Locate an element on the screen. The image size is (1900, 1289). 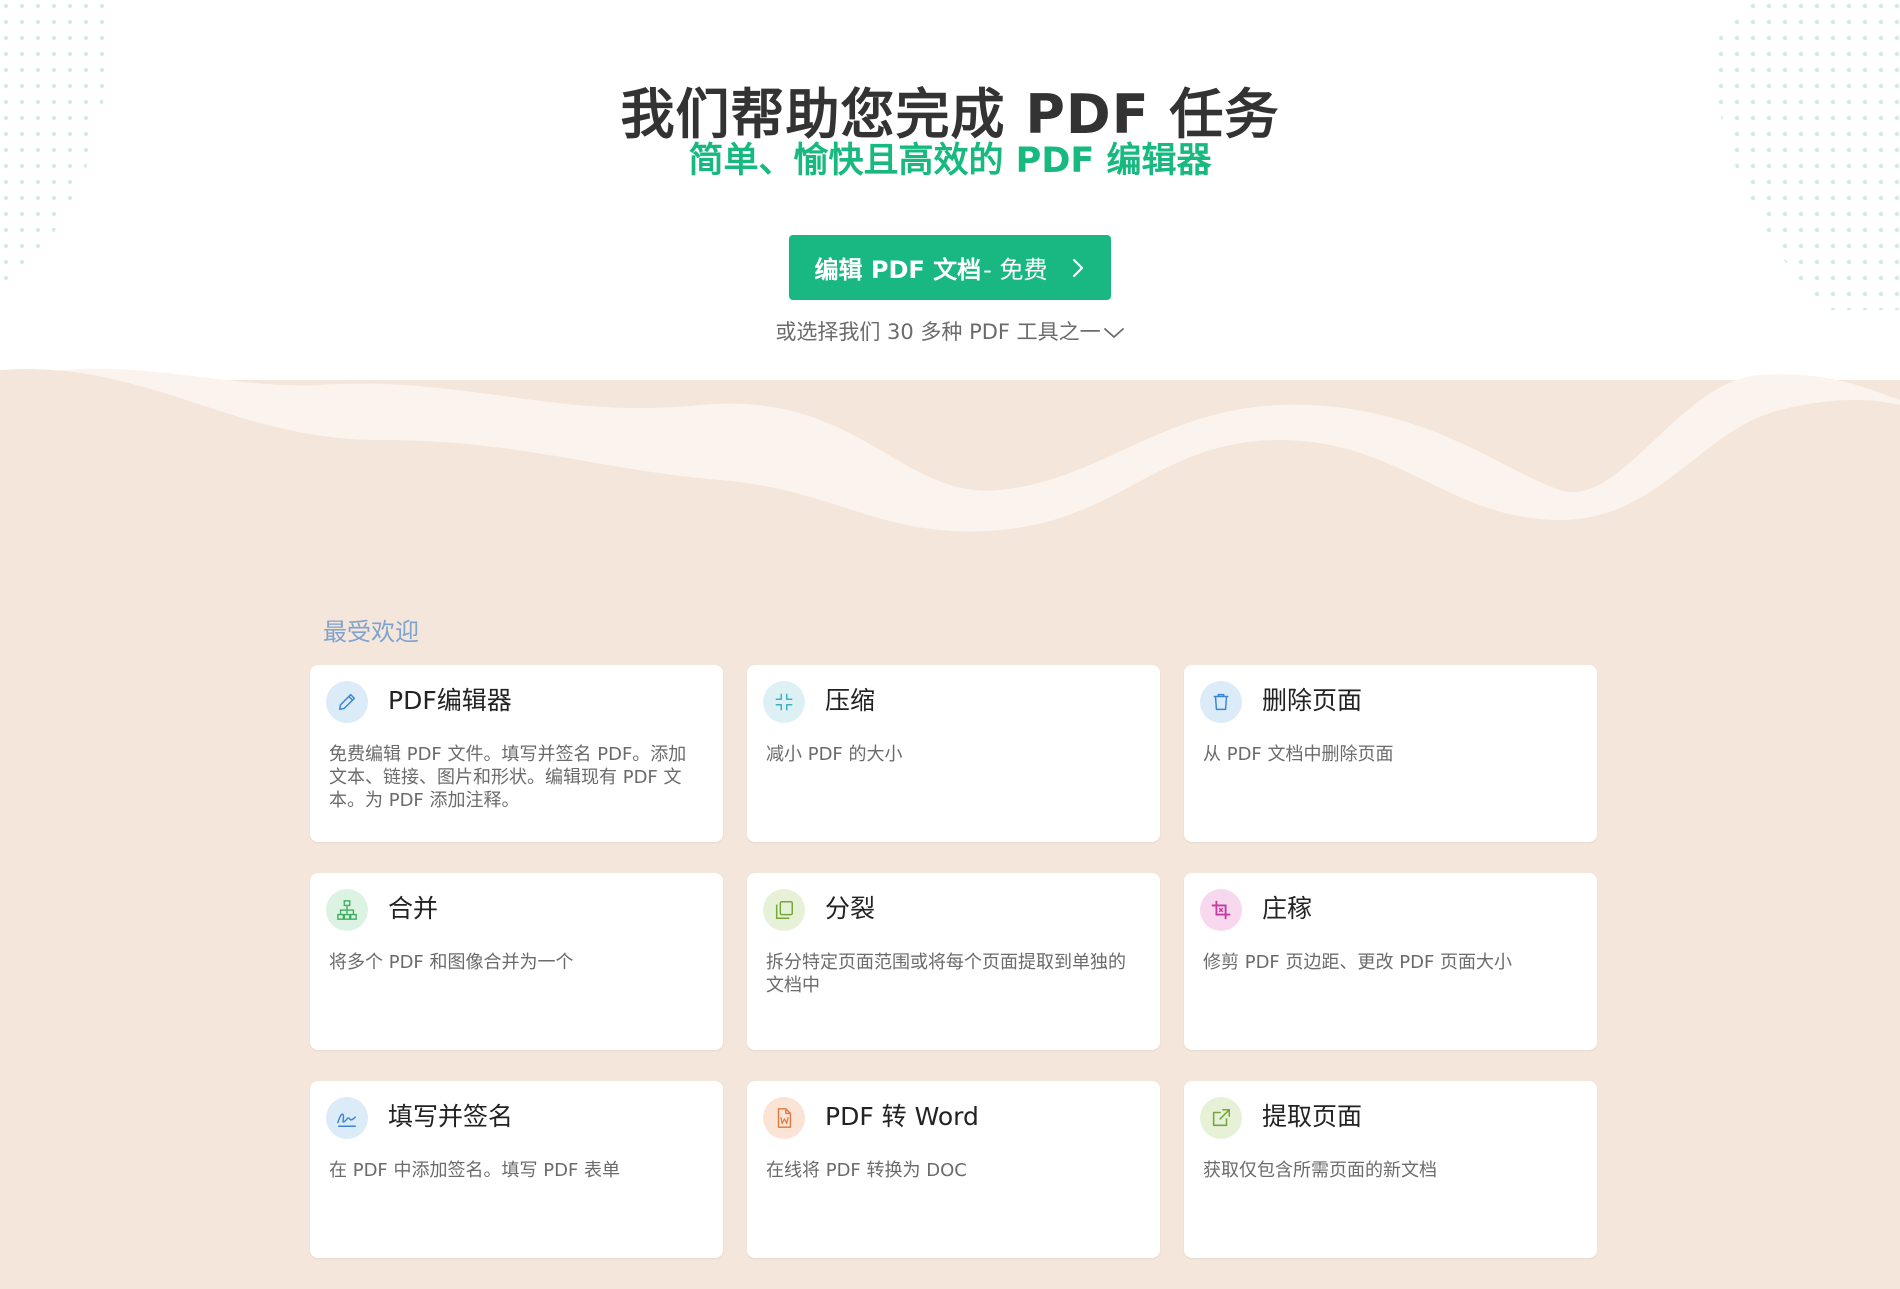
tool-card-merge: 合并 将多个 PDF 和图像合并为一个 is located at coordinates (516, 961).